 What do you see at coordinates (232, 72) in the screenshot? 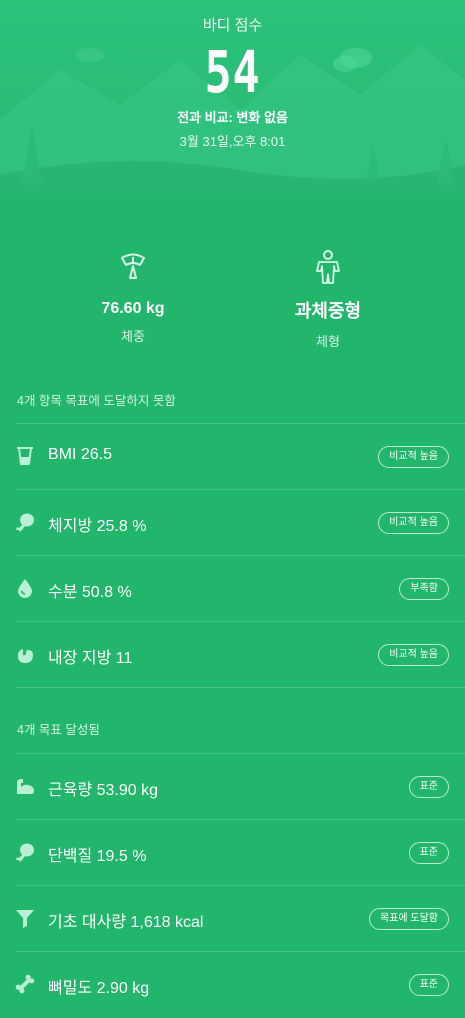
I see `body-score-value: 54` at bounding box center [232, 72].